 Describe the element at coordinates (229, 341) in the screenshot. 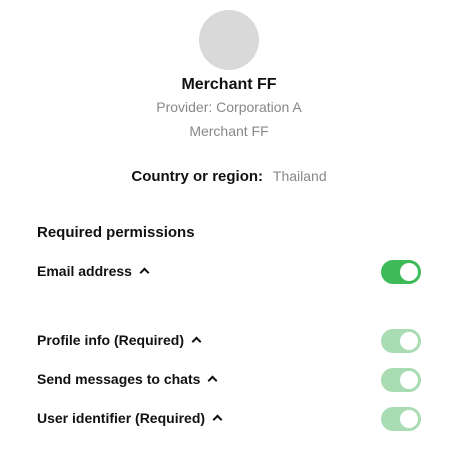

I see `permission-row-profile: Profile info (Required)` at that location.